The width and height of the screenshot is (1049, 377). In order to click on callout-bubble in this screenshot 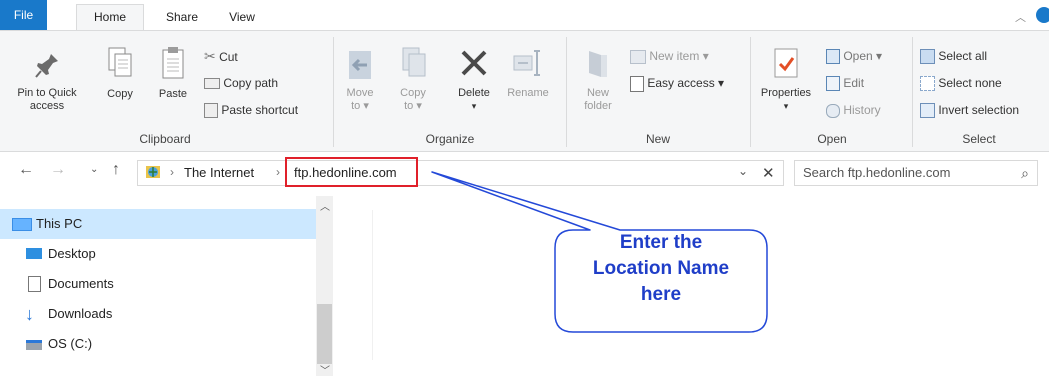, I will do `click(599, 252)`.